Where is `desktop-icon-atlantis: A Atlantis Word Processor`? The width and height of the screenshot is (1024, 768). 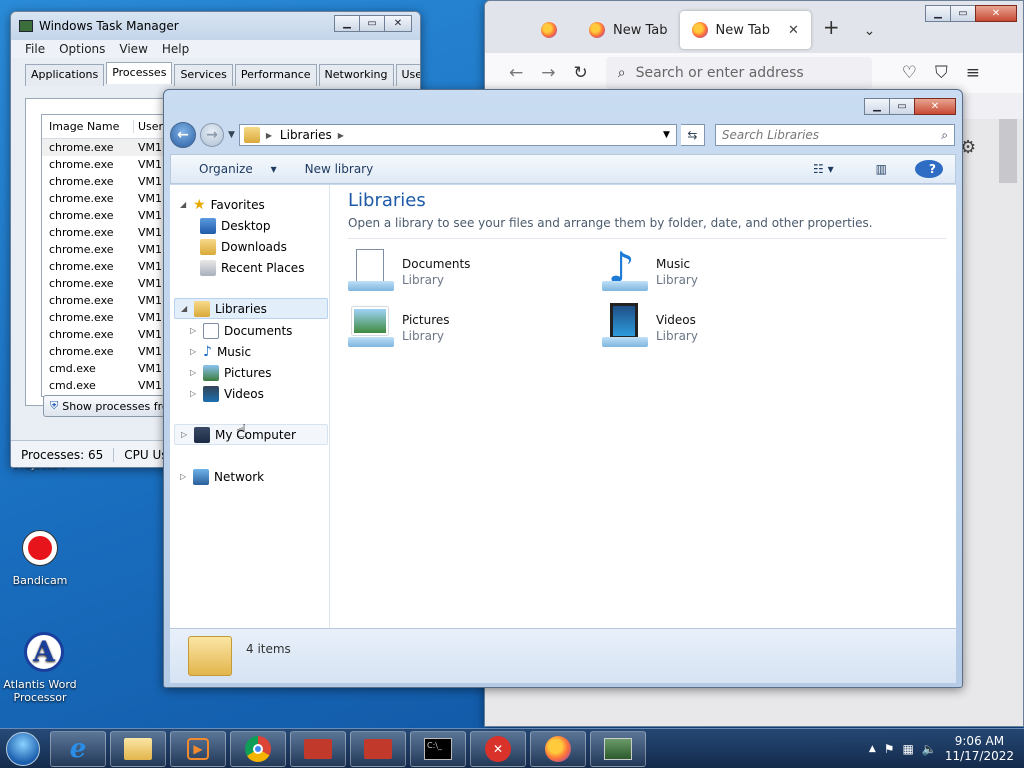
desktop-icon-atlantis: A Atlantis Word Processor is located at coordinates (40, 668).